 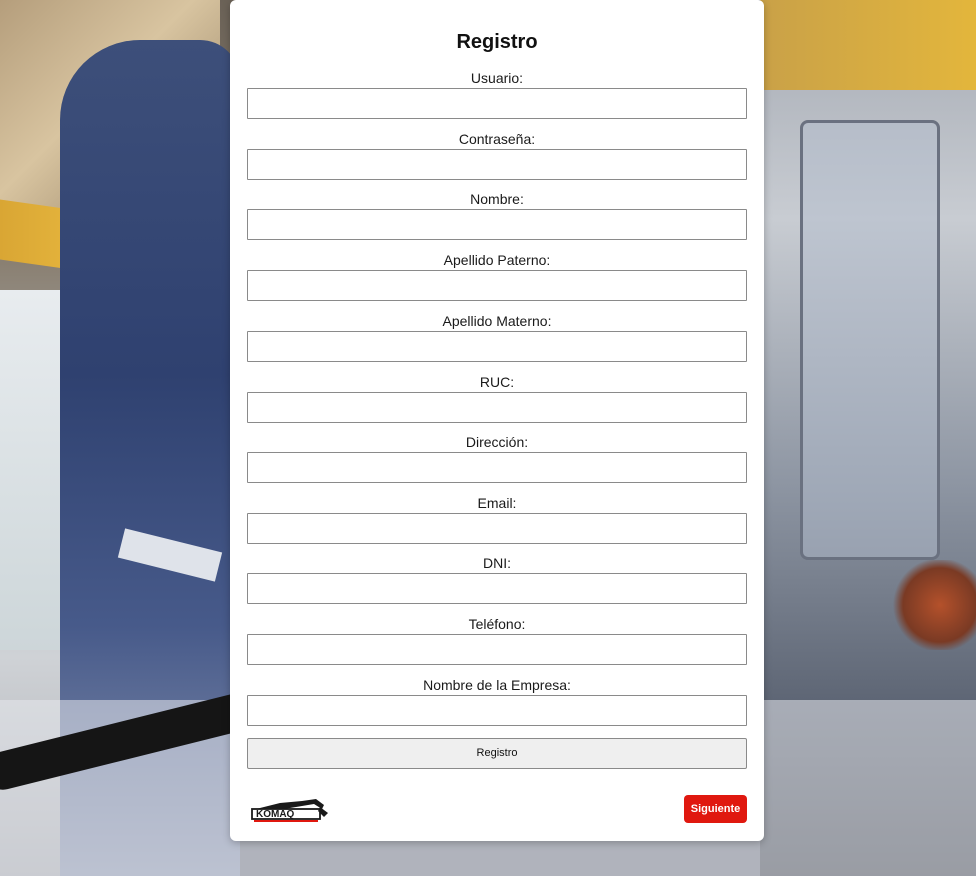 I want to click on dni-input, so click(x=497, y=588).